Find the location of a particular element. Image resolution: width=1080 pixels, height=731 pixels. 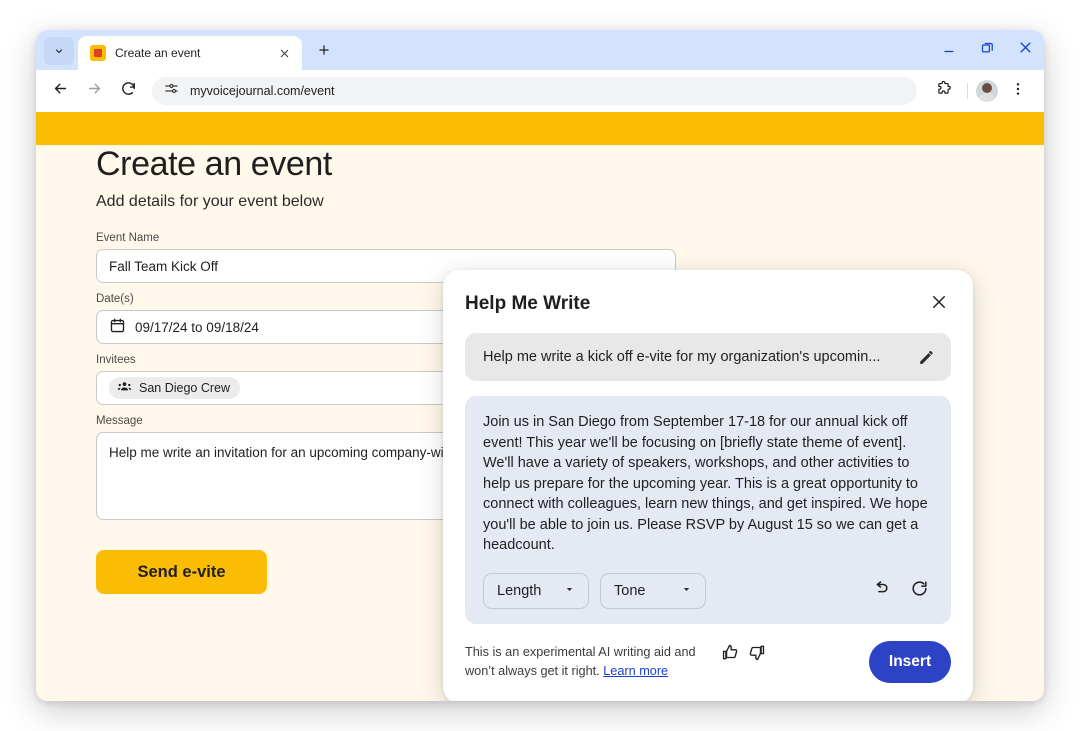

refresh-icon is located at coordinates (919, 591).